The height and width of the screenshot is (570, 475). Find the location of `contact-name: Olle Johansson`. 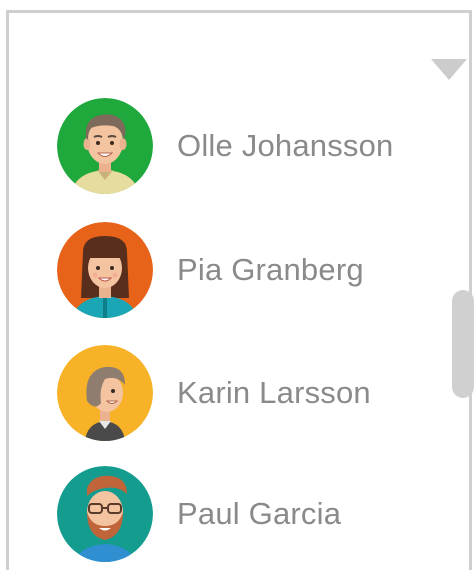

contact-name: Olle Johansson is located at coordinates (285, 145).